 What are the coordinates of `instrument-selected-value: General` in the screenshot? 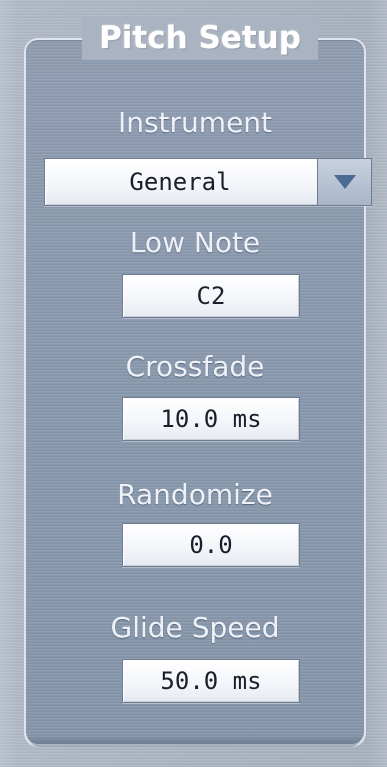 It's located at (180, 182).